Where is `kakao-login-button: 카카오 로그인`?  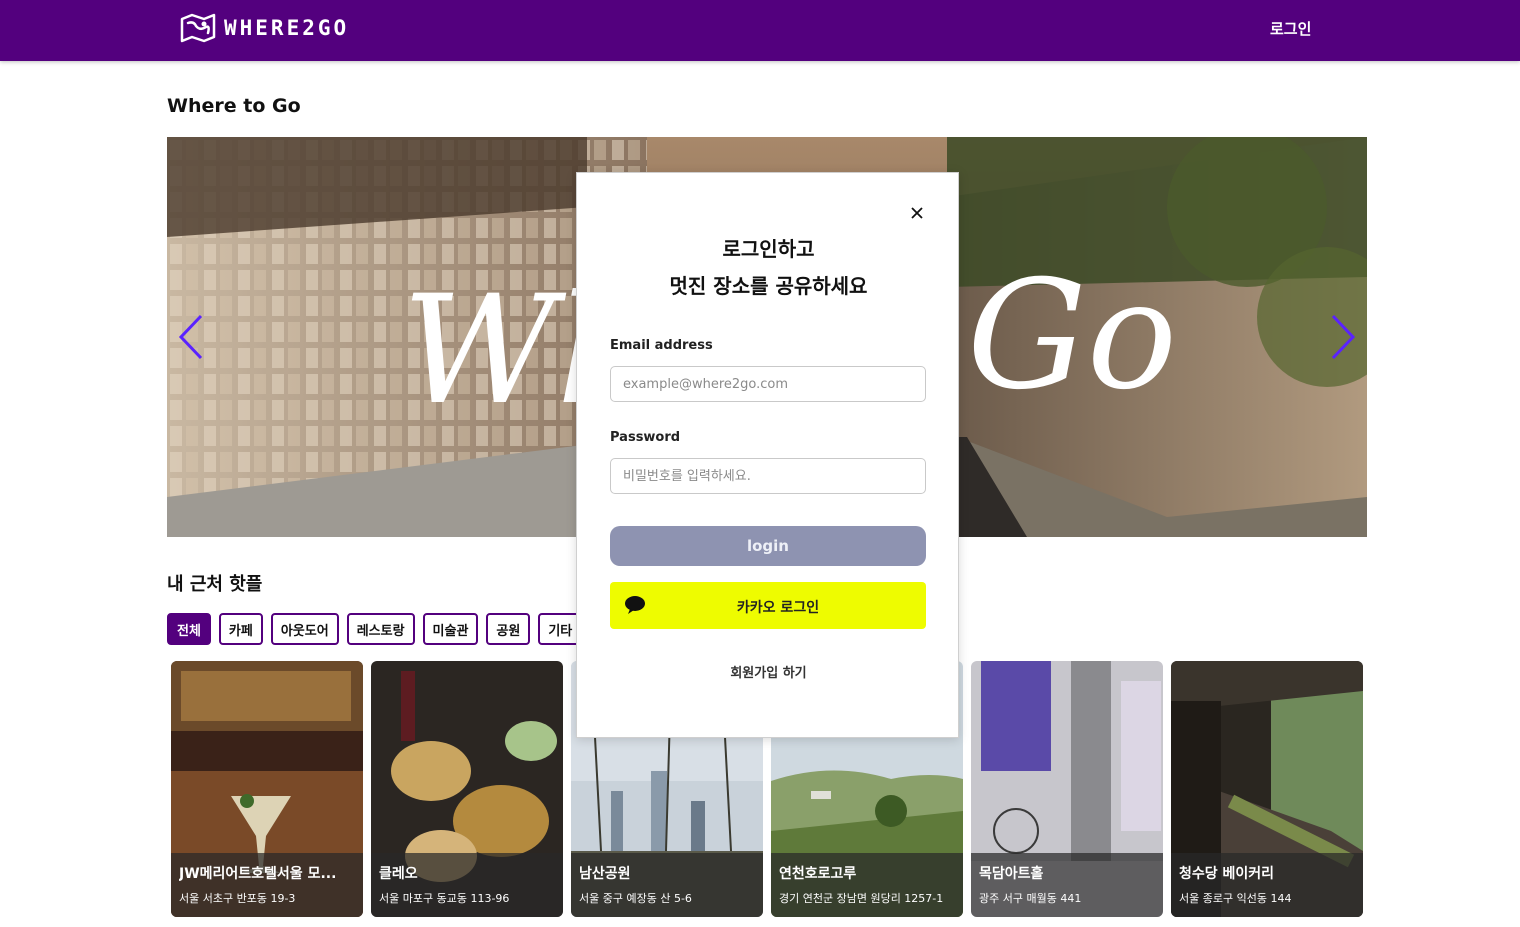 kakao-login-button: 카카오 로그인 is located at coordinates (768, 605).